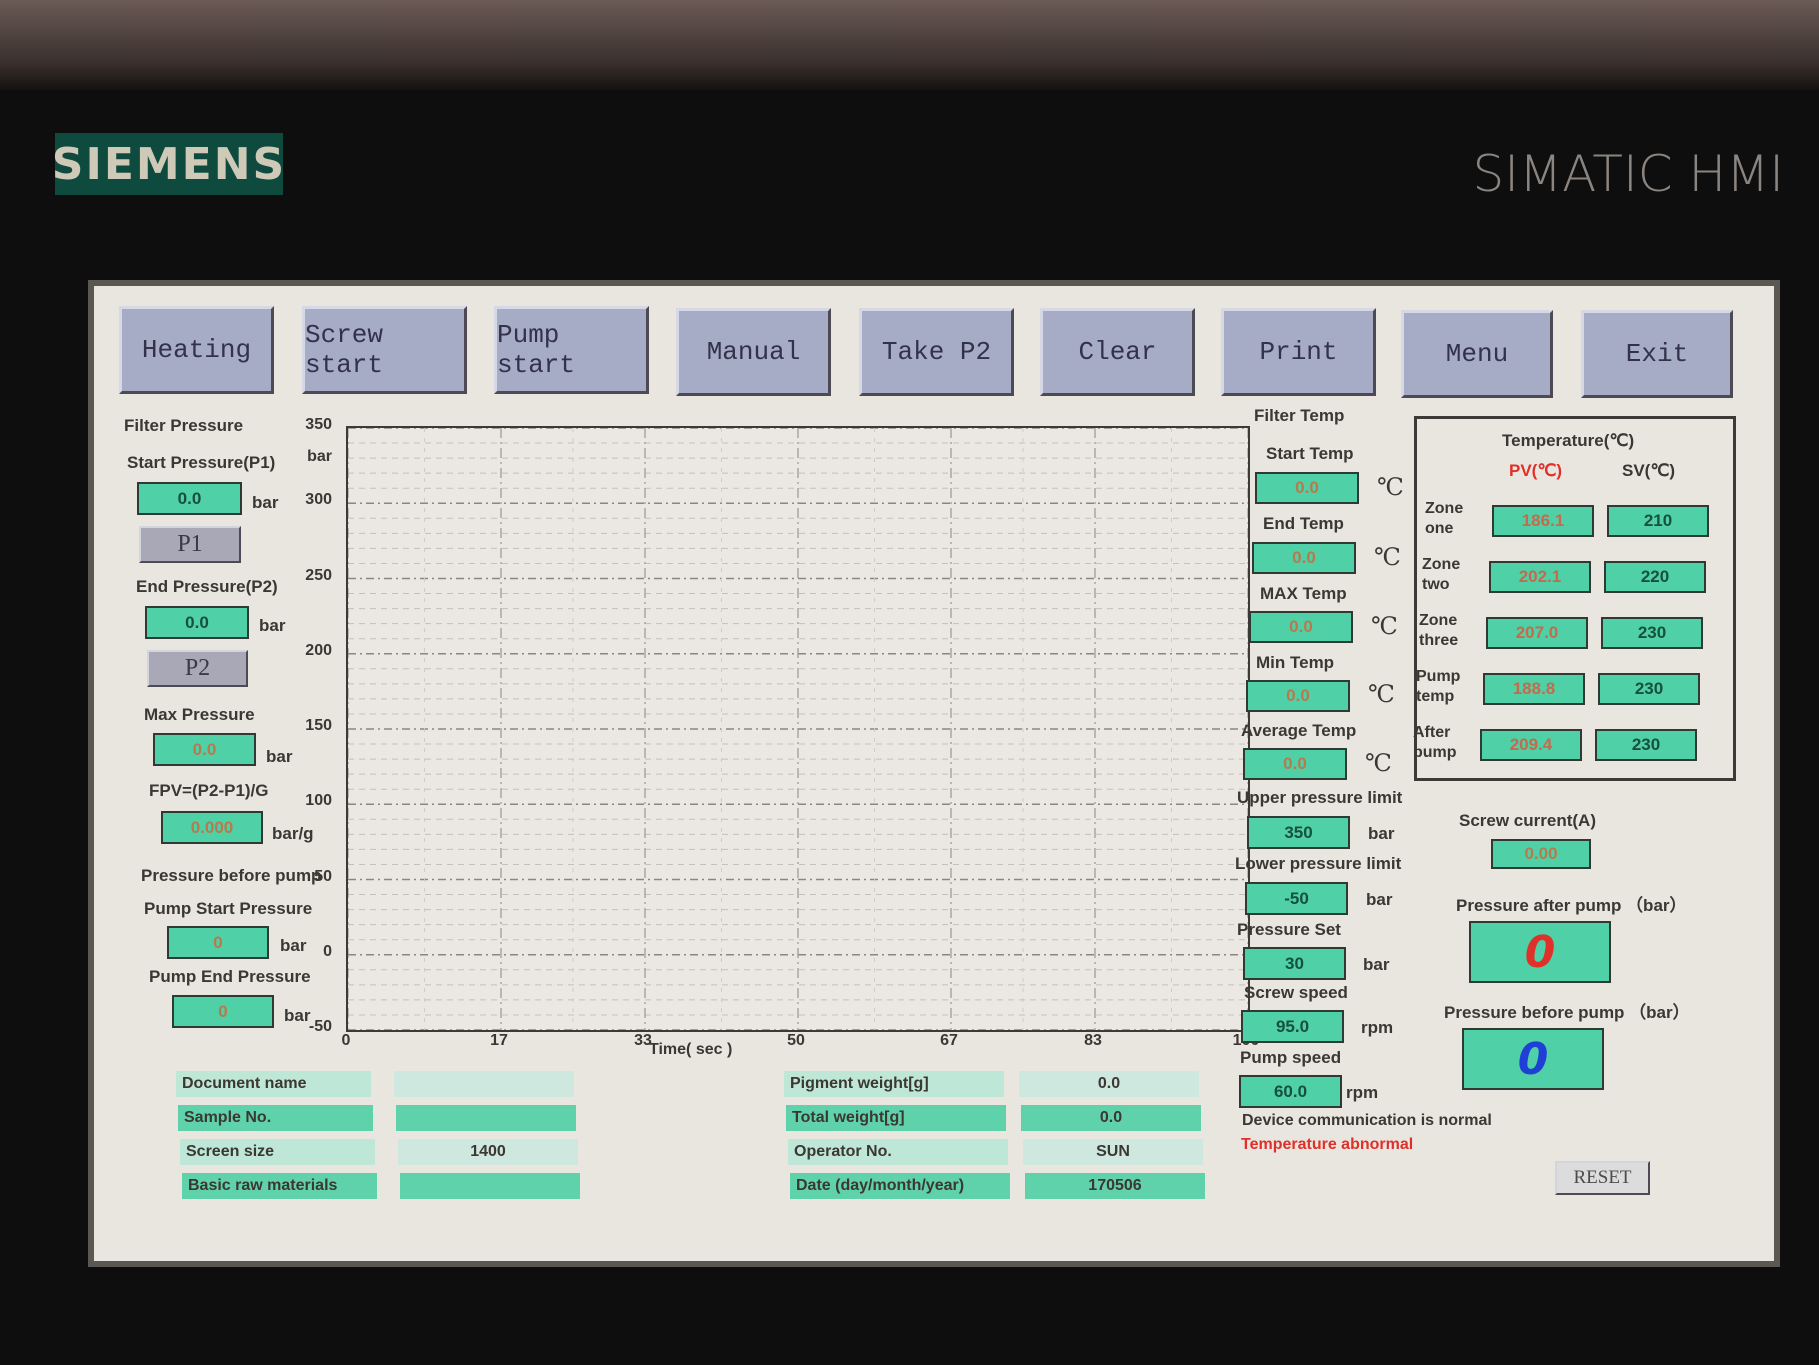  What do you see at coordinates (1439, 640) in the screenshot?
I see `zone-label-line2: three` at bounding box center [1439, 640].